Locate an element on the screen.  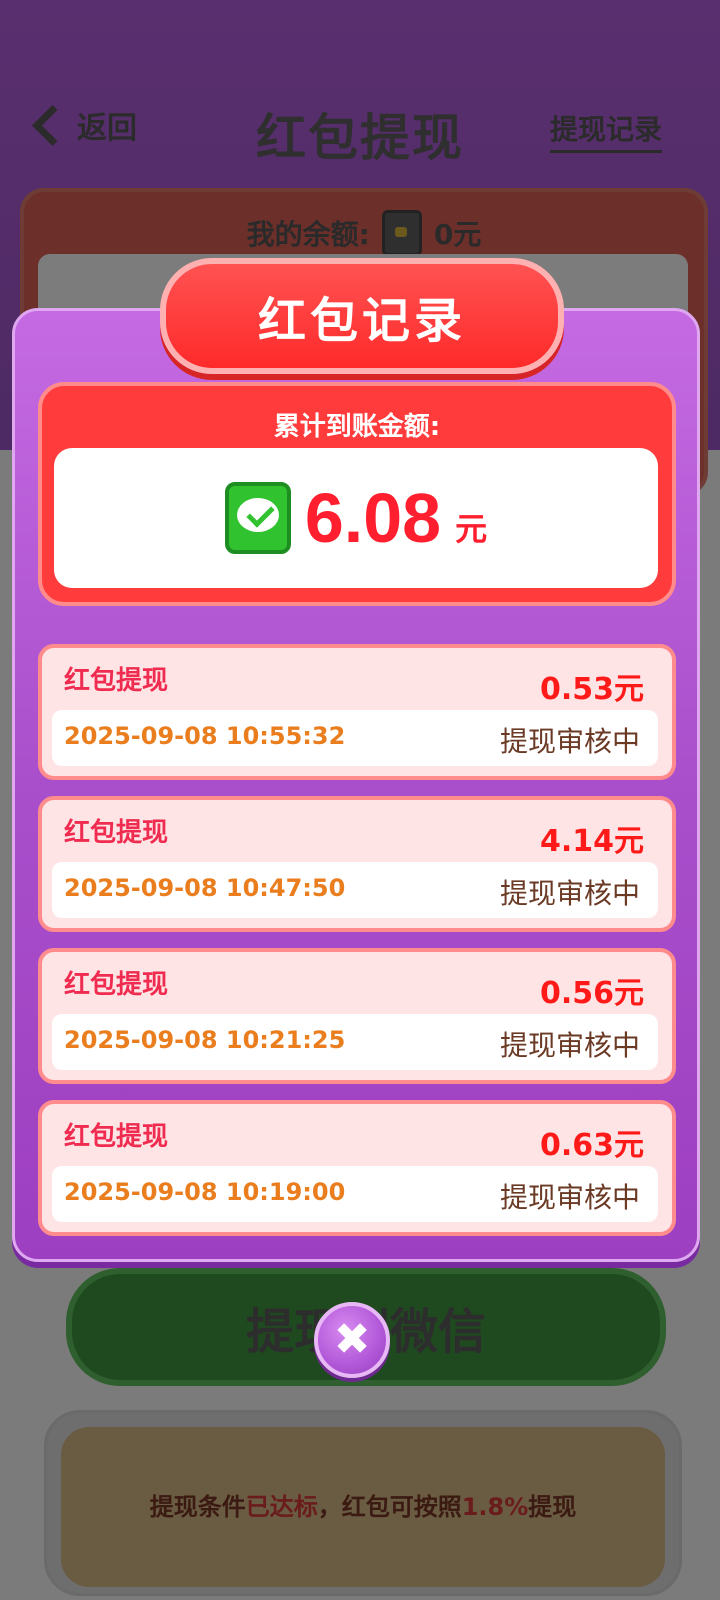
close-icon: ✖ is located at coordinates (352, 1339).